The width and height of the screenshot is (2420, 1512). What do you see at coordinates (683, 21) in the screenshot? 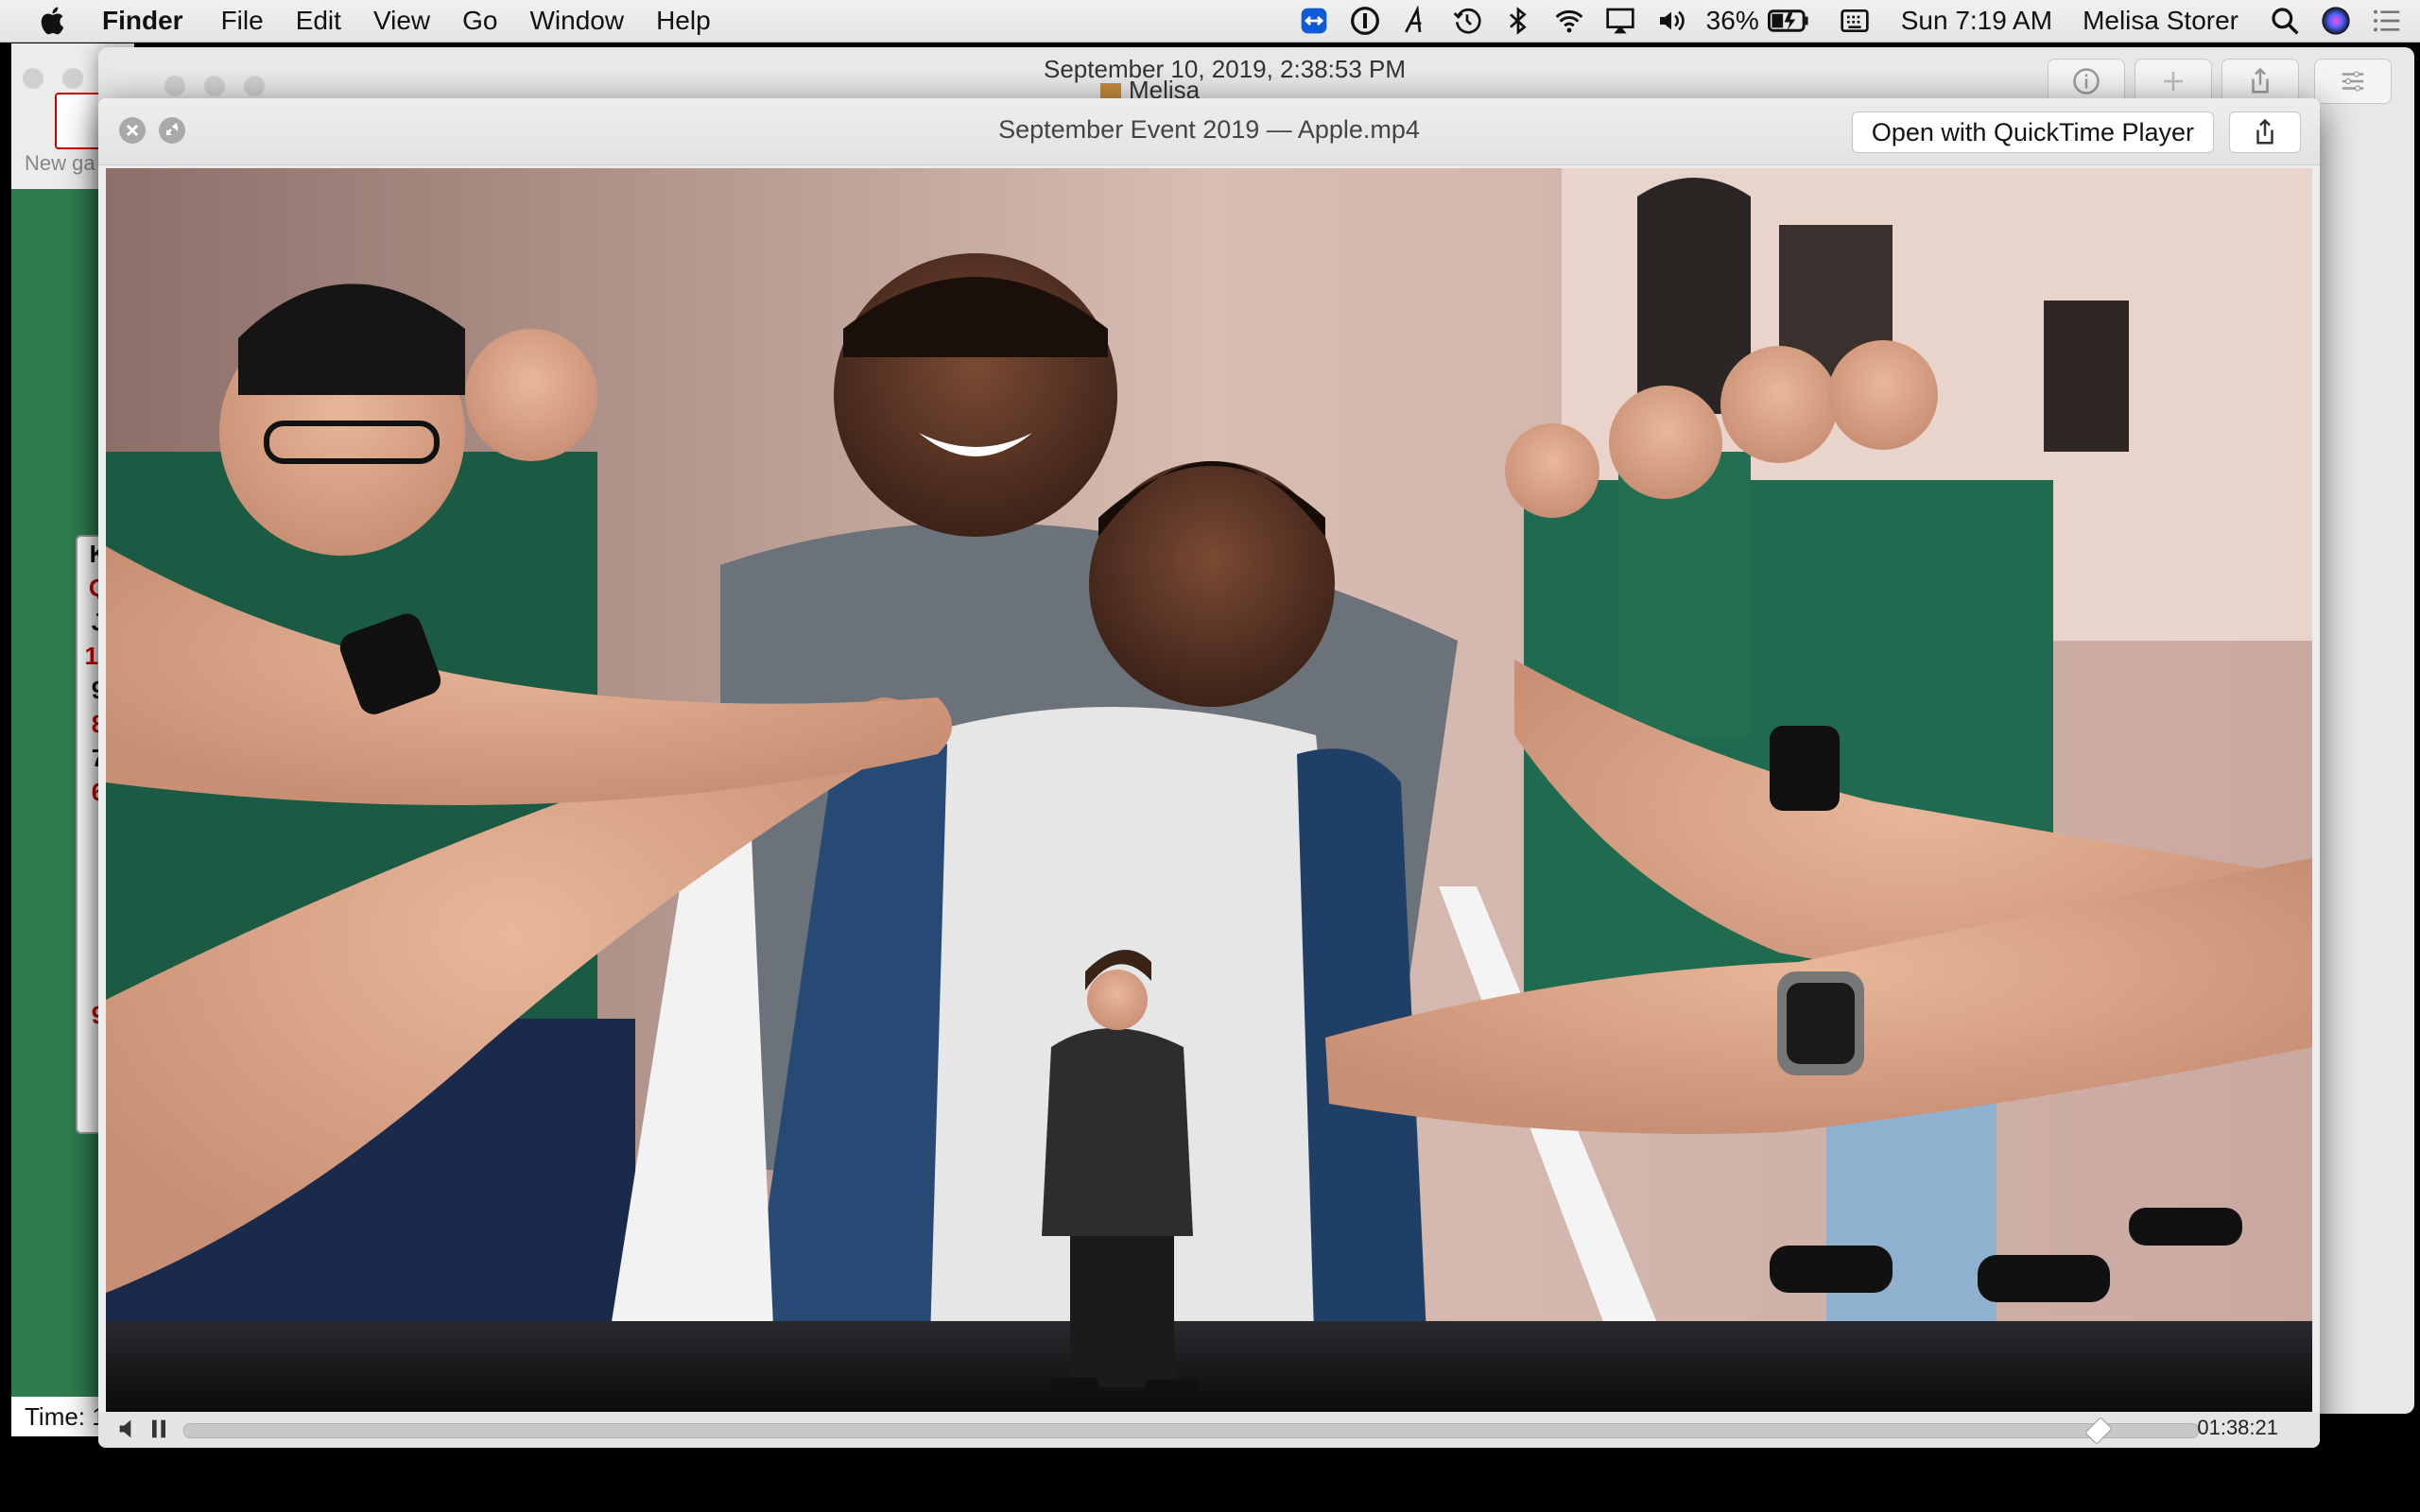
I see `menu-help: Help` at bounding box center [683, 21].